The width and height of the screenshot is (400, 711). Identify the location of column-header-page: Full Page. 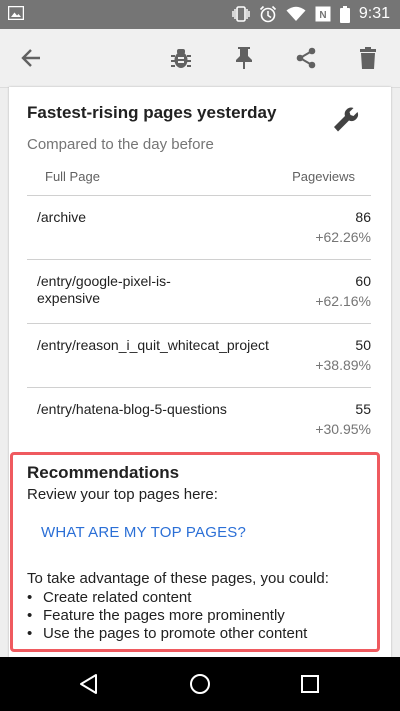
(72, 176).